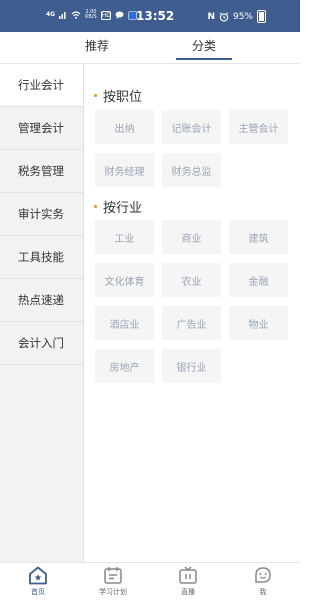 Image resolution: width=320 pixels, height=600 pixels. What do you see at coordinates (105, 15) in the screenshot?
I see `hd-badge: HD` at bounding box center [105, 15].